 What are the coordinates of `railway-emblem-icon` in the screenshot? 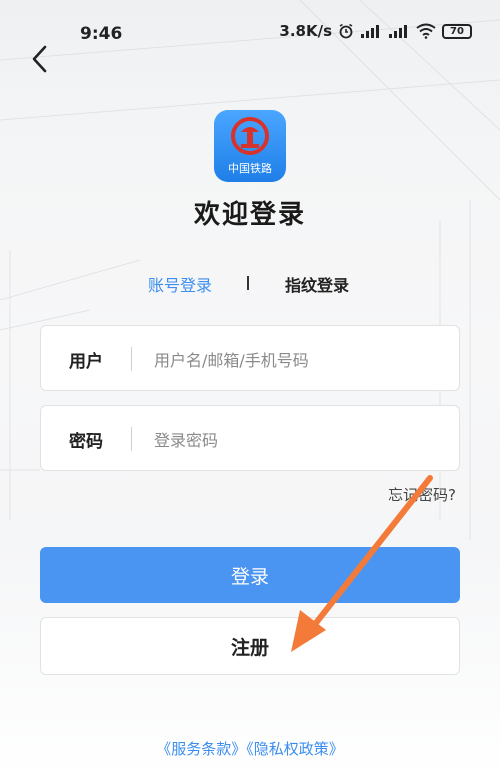 It's located at (250, 136).